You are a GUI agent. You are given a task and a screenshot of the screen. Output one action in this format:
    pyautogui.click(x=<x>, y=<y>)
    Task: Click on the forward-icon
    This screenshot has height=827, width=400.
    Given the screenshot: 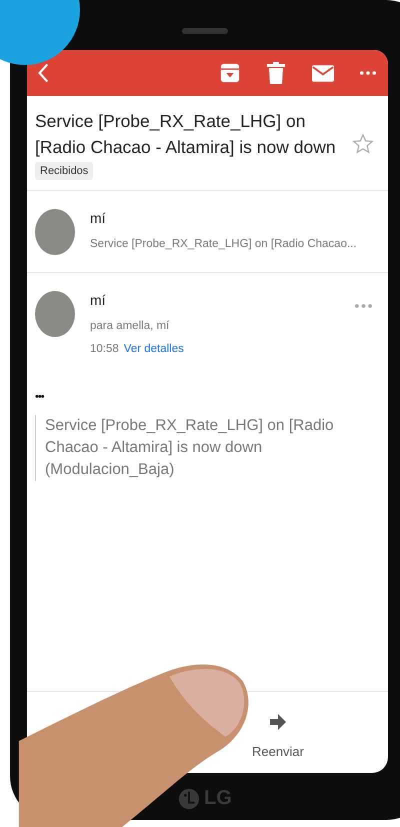 What is the action you would take?
    pyautogui.click(x=278, y=722)
    